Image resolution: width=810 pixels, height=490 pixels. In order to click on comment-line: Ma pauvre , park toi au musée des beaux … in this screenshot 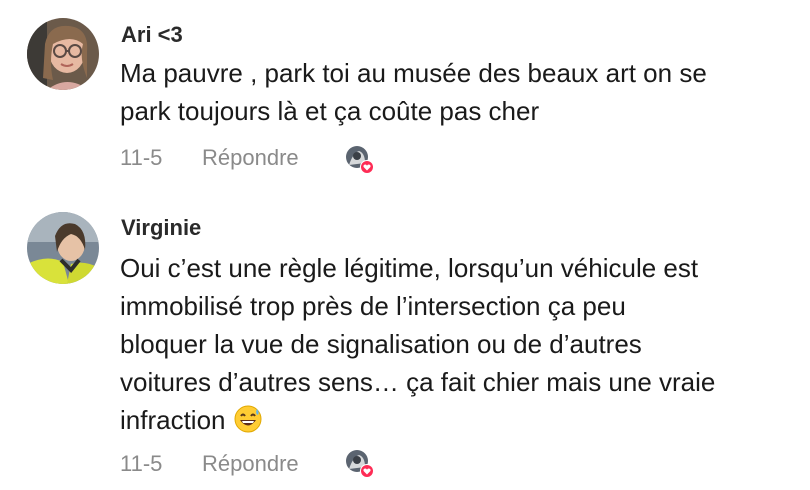, I will do `click(413, 73)`.